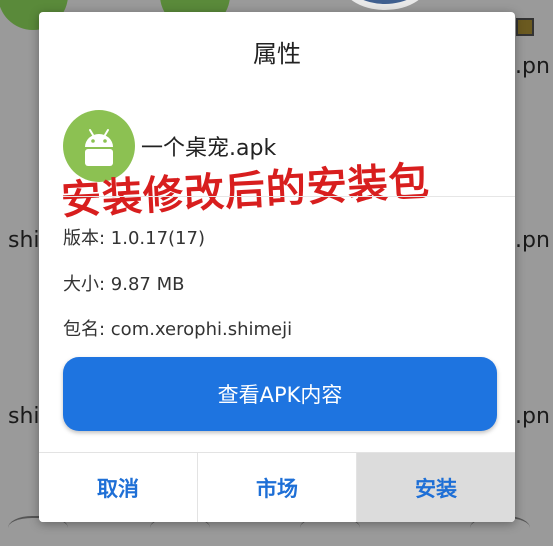 The image size is (553, 546). Describe the element at coordinates (280, 394) in the screenshot. I see `view-apk-contents-button: 查看APK内容` at that location.